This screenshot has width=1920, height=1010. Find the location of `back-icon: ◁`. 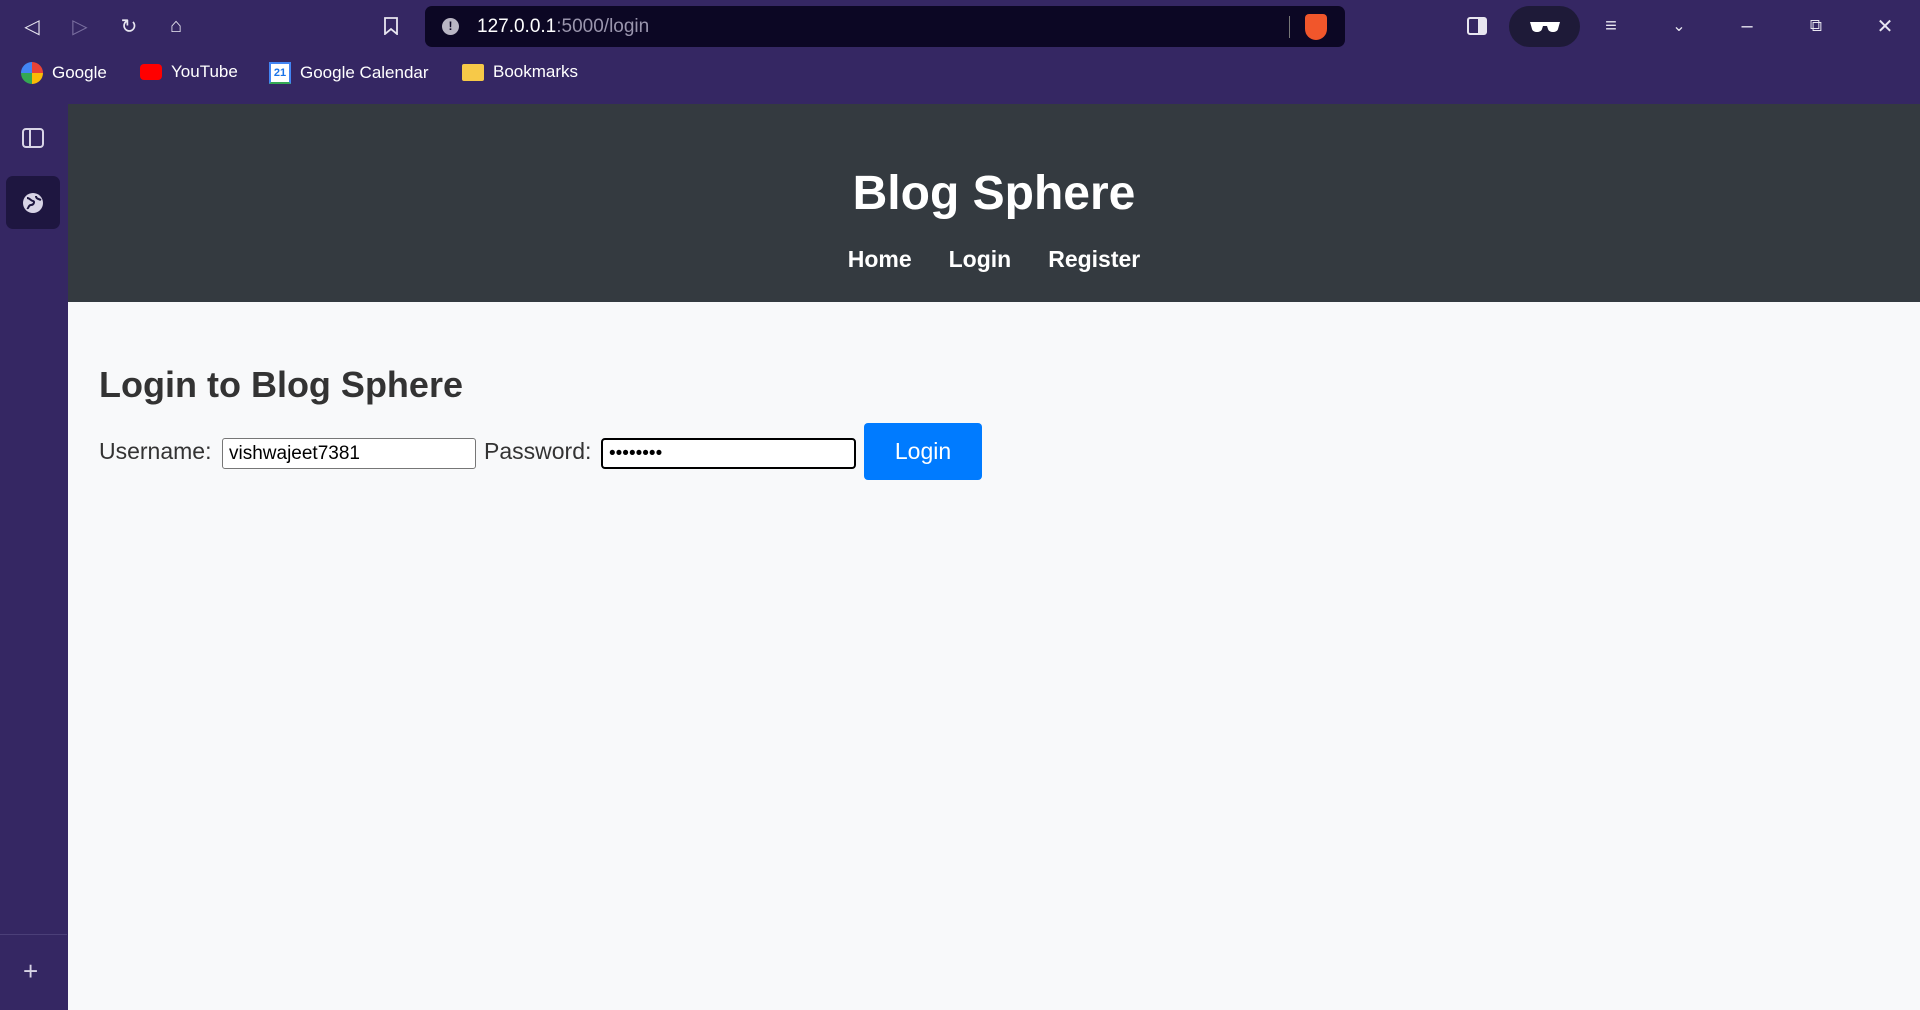

back-icon: ◁ is located at coordinates (32, 26).